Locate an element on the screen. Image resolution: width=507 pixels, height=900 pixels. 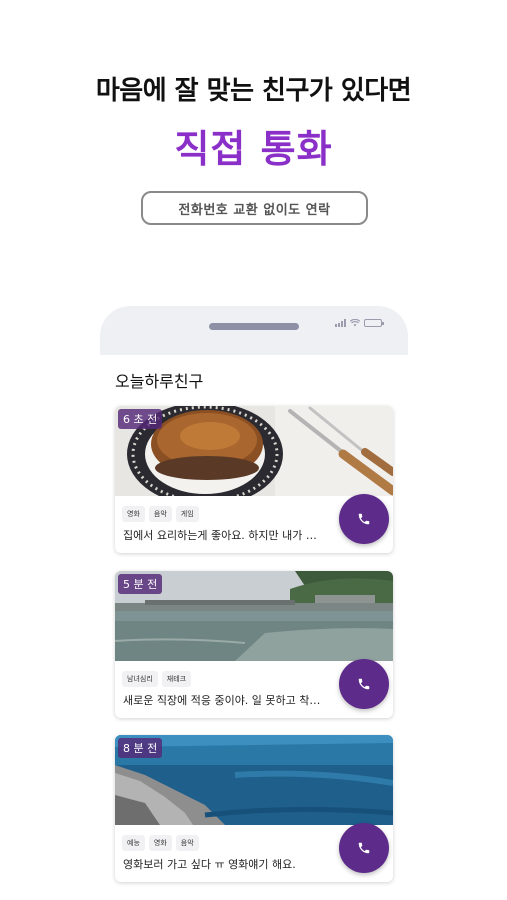
interest-tag: 남녀심리 is located at coordinates (140, 679).